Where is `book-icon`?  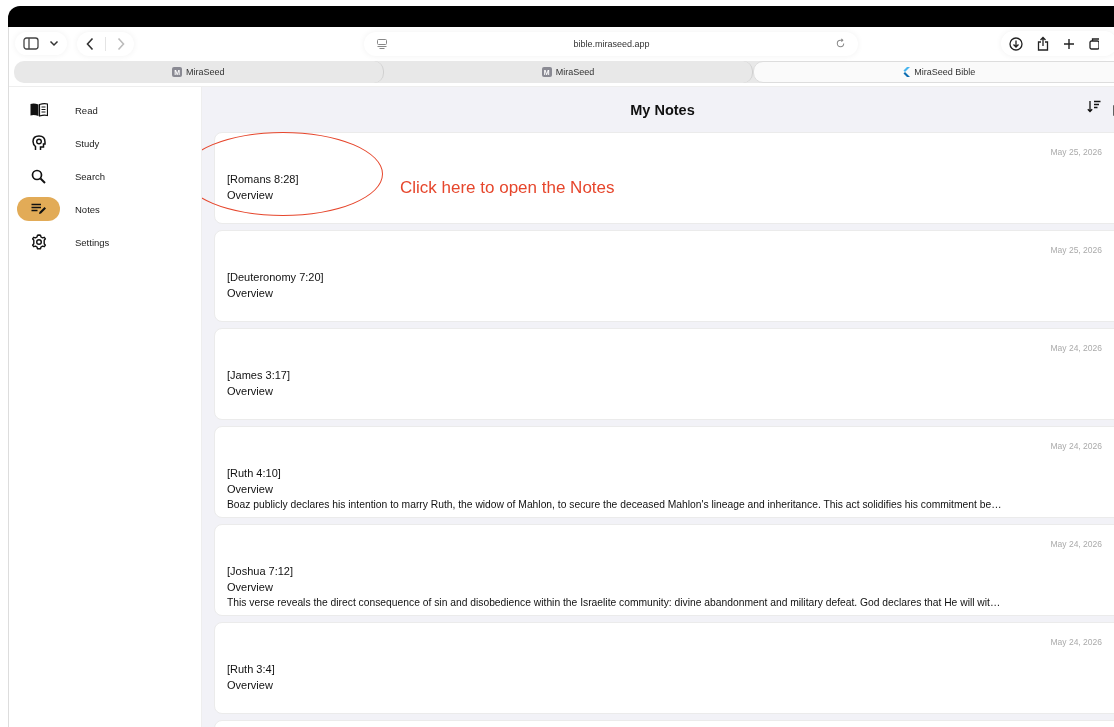
book-icon is located at coordinates (38, 110).